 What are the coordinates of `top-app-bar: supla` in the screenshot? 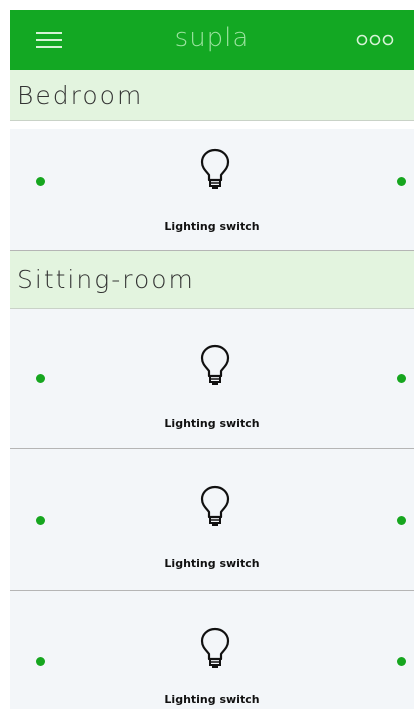 It's located at (212, 40).